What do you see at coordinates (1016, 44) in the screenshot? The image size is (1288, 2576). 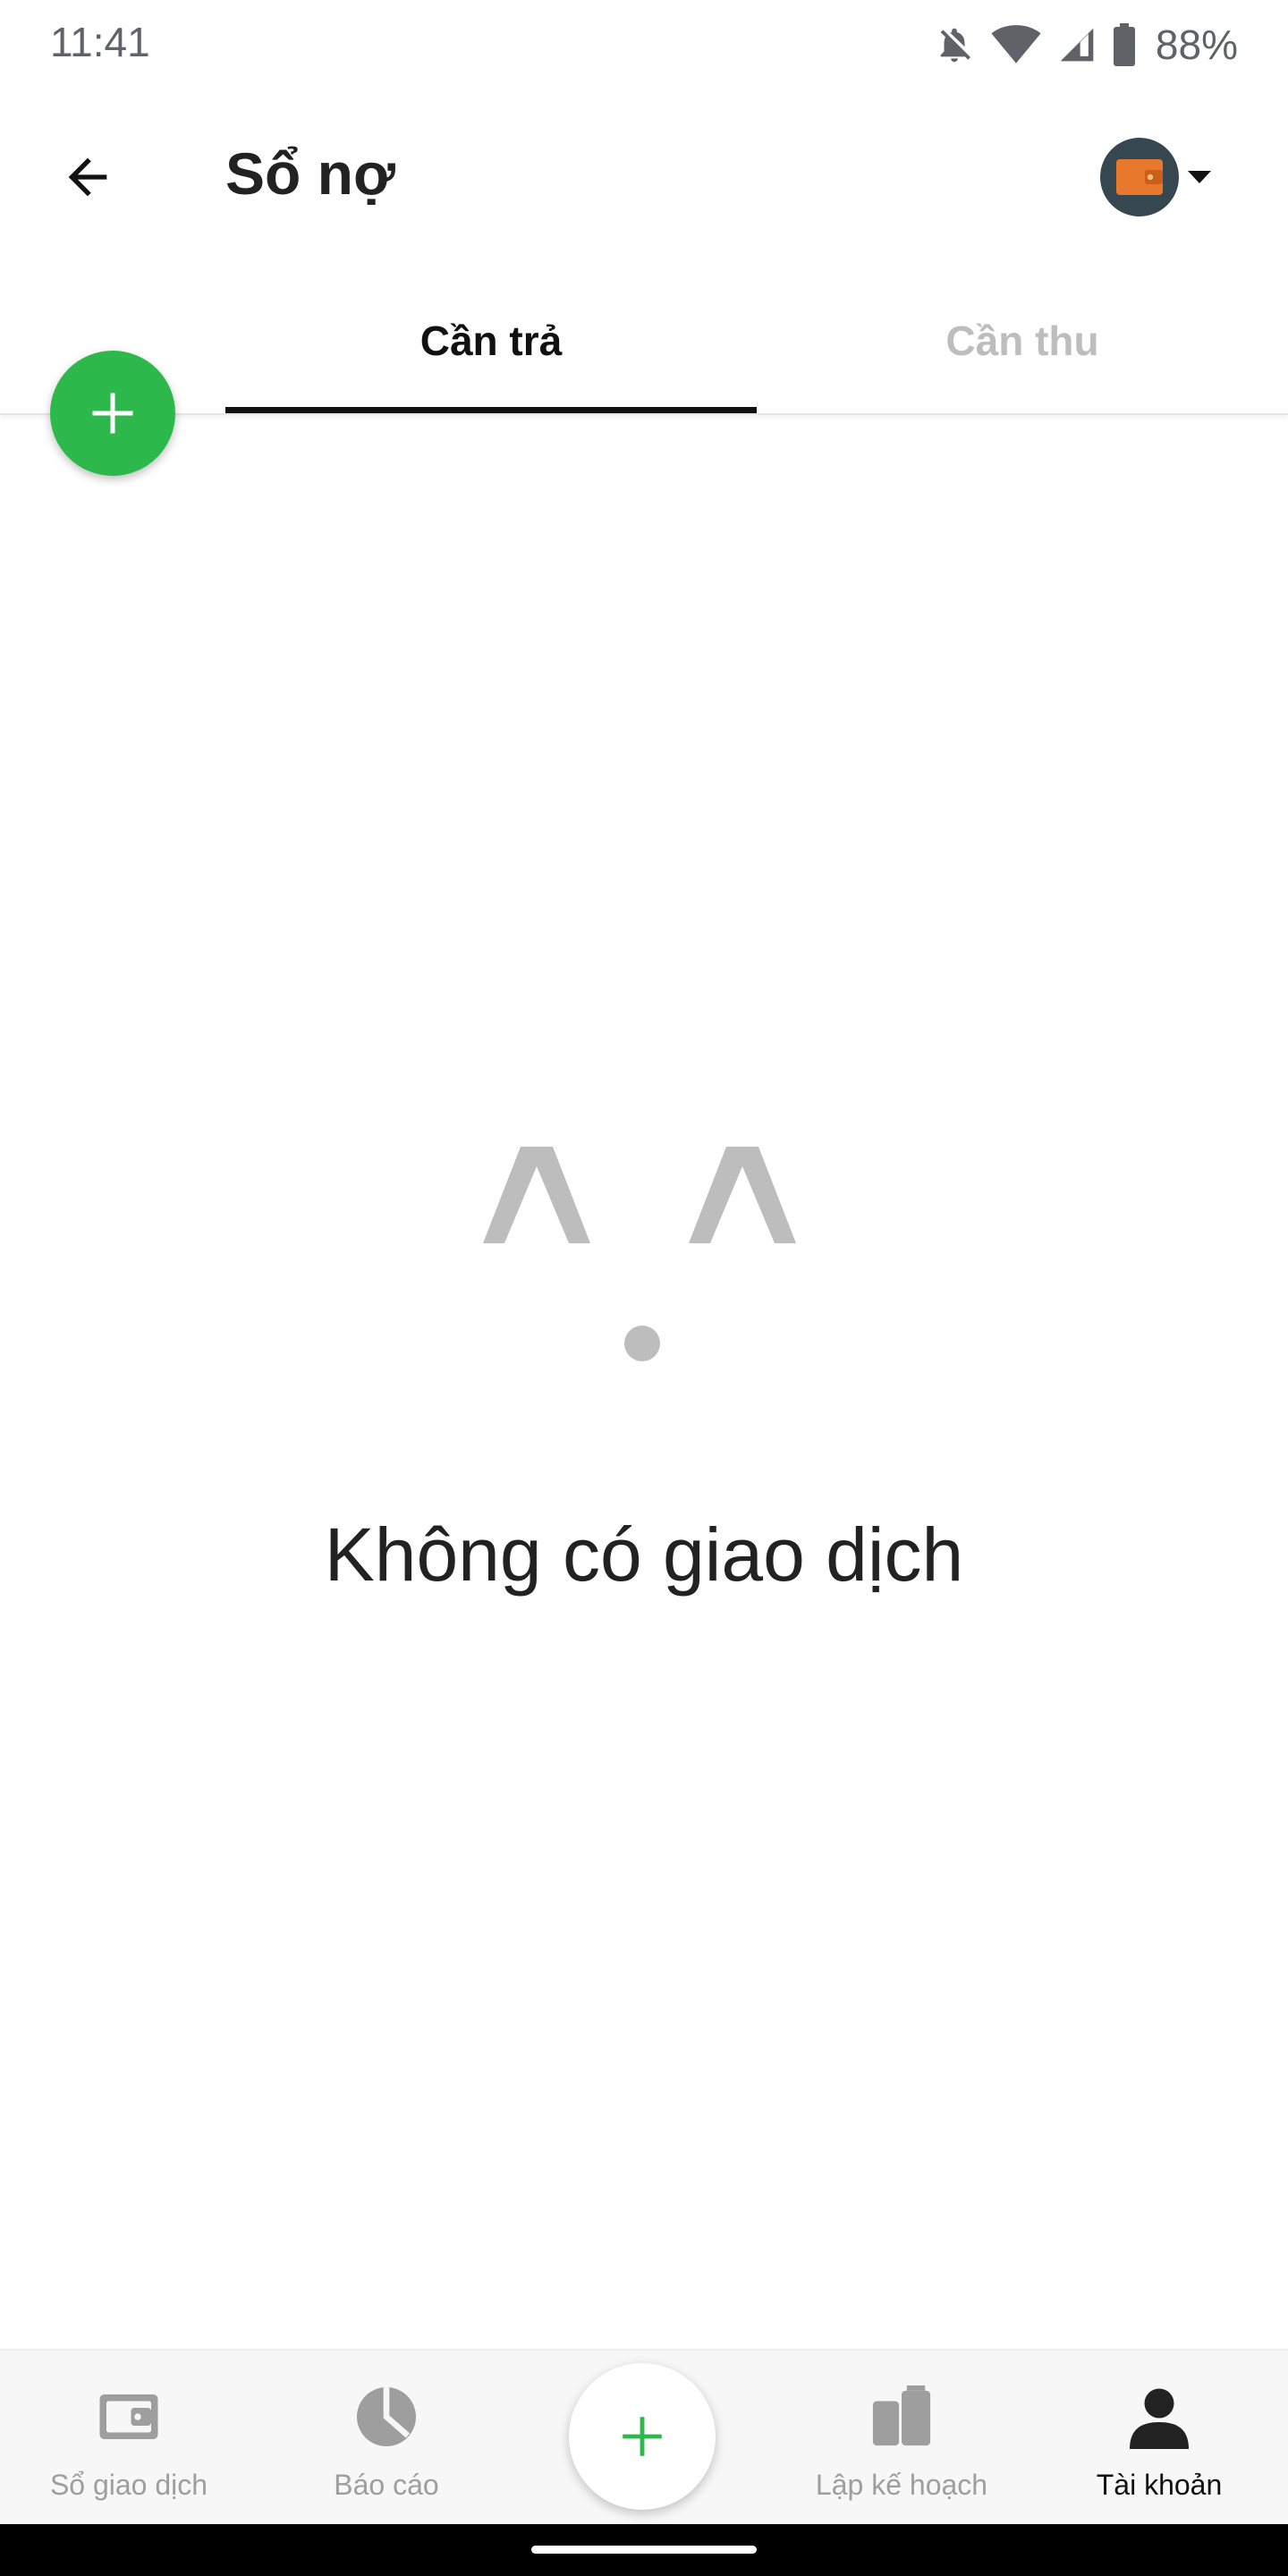 I see `wifi-icon` at bounding box center [1016, 44].